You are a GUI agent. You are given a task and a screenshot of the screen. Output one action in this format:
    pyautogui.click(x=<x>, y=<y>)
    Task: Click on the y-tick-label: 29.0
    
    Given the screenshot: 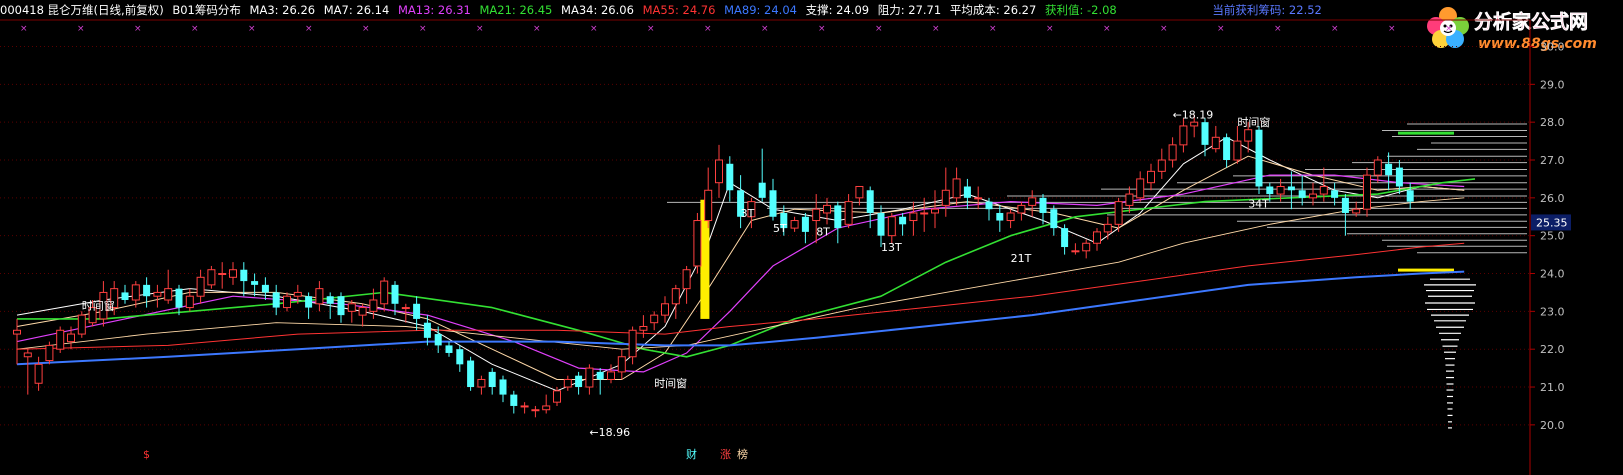 What is the action you would take?
    pyautogui.click(x=1552, y=84)
    